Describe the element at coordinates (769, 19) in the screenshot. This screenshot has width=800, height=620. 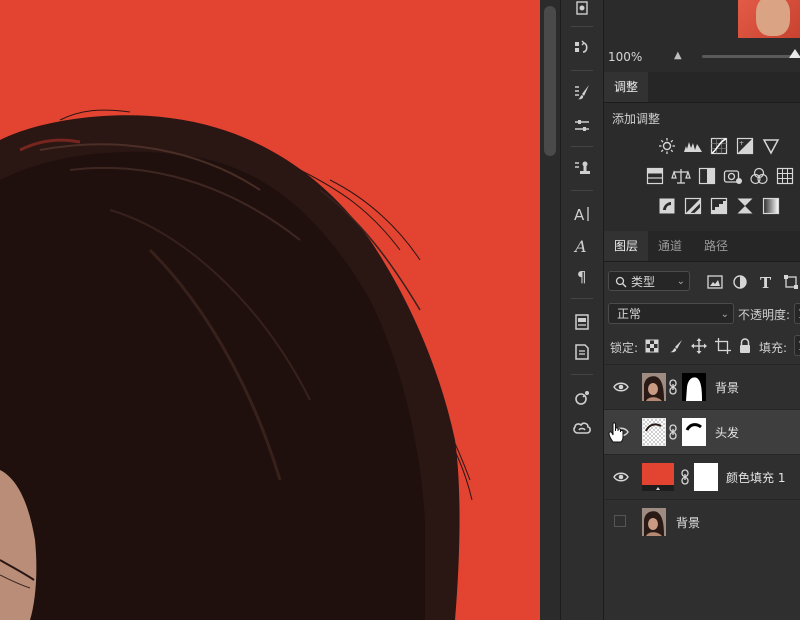
I see `navigator-thumbnail` at that location.